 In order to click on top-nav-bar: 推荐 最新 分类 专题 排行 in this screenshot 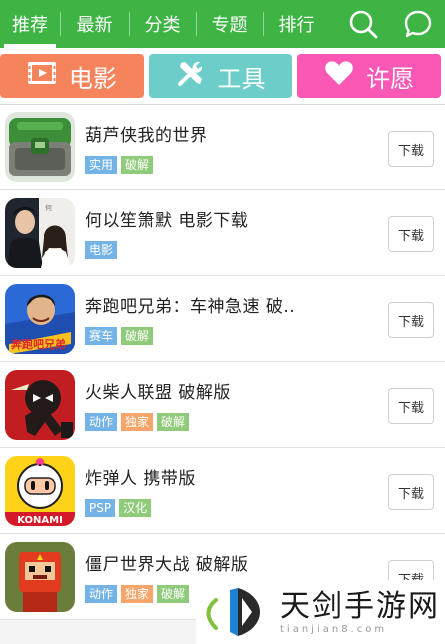, I will do `click(222, 24)`.